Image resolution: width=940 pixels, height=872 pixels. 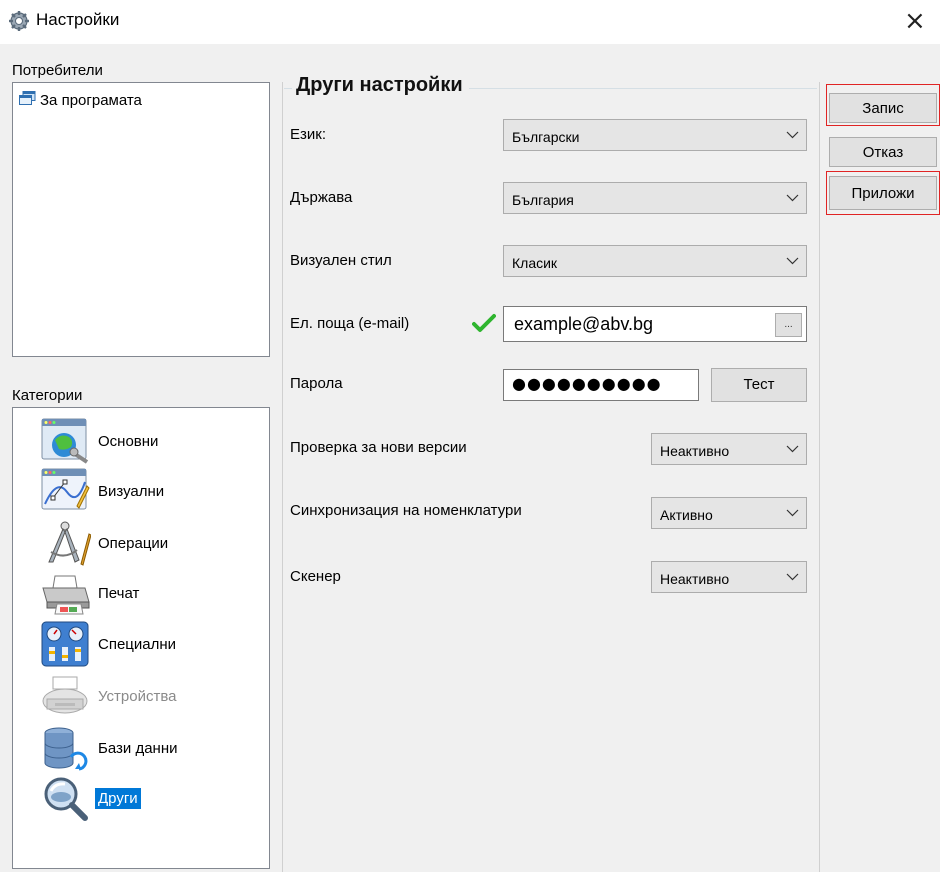 What do you see at coordinates (655, 135) in the screenshot?
I see `language-select: Български` at bounding box center [655, 135].